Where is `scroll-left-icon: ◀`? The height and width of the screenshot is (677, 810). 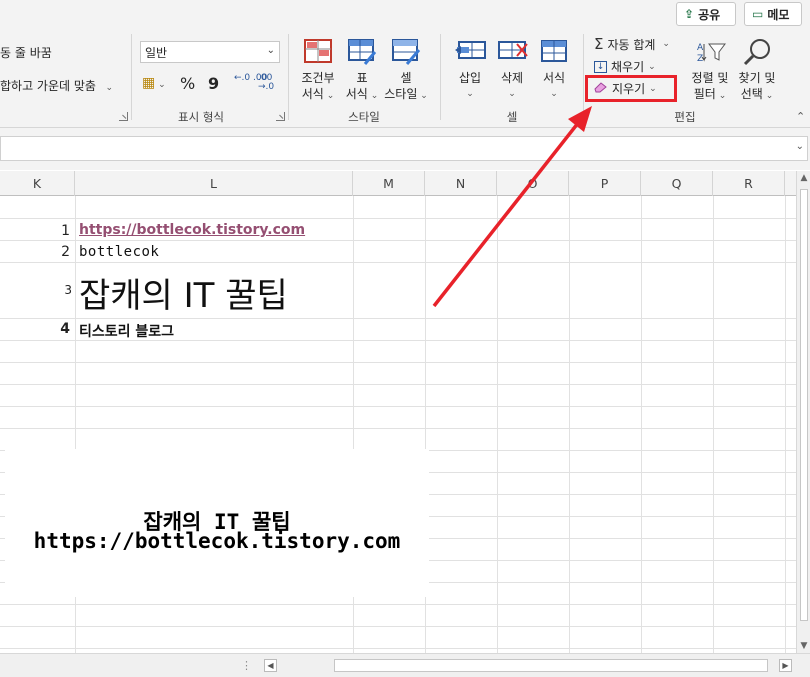
scroll-left-icon: ◀ is located at coordinates (270, 665).